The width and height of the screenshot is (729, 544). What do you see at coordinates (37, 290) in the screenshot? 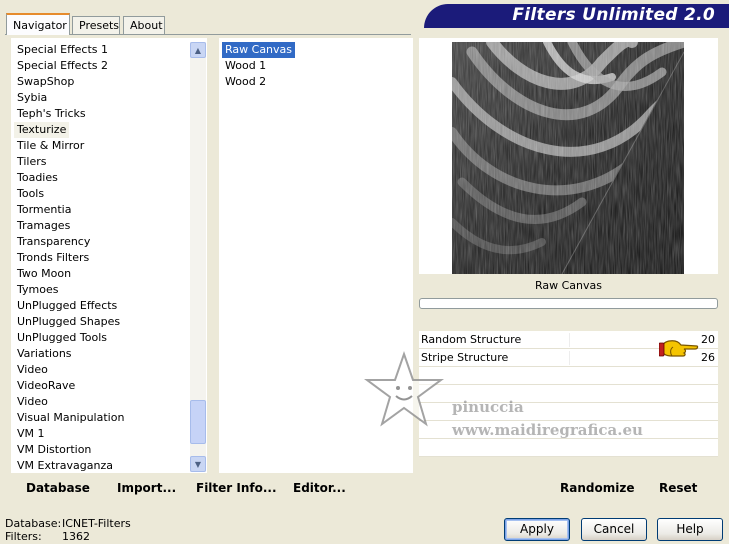
I see `category-item: Tymoes` at bounding box center [37, 290].